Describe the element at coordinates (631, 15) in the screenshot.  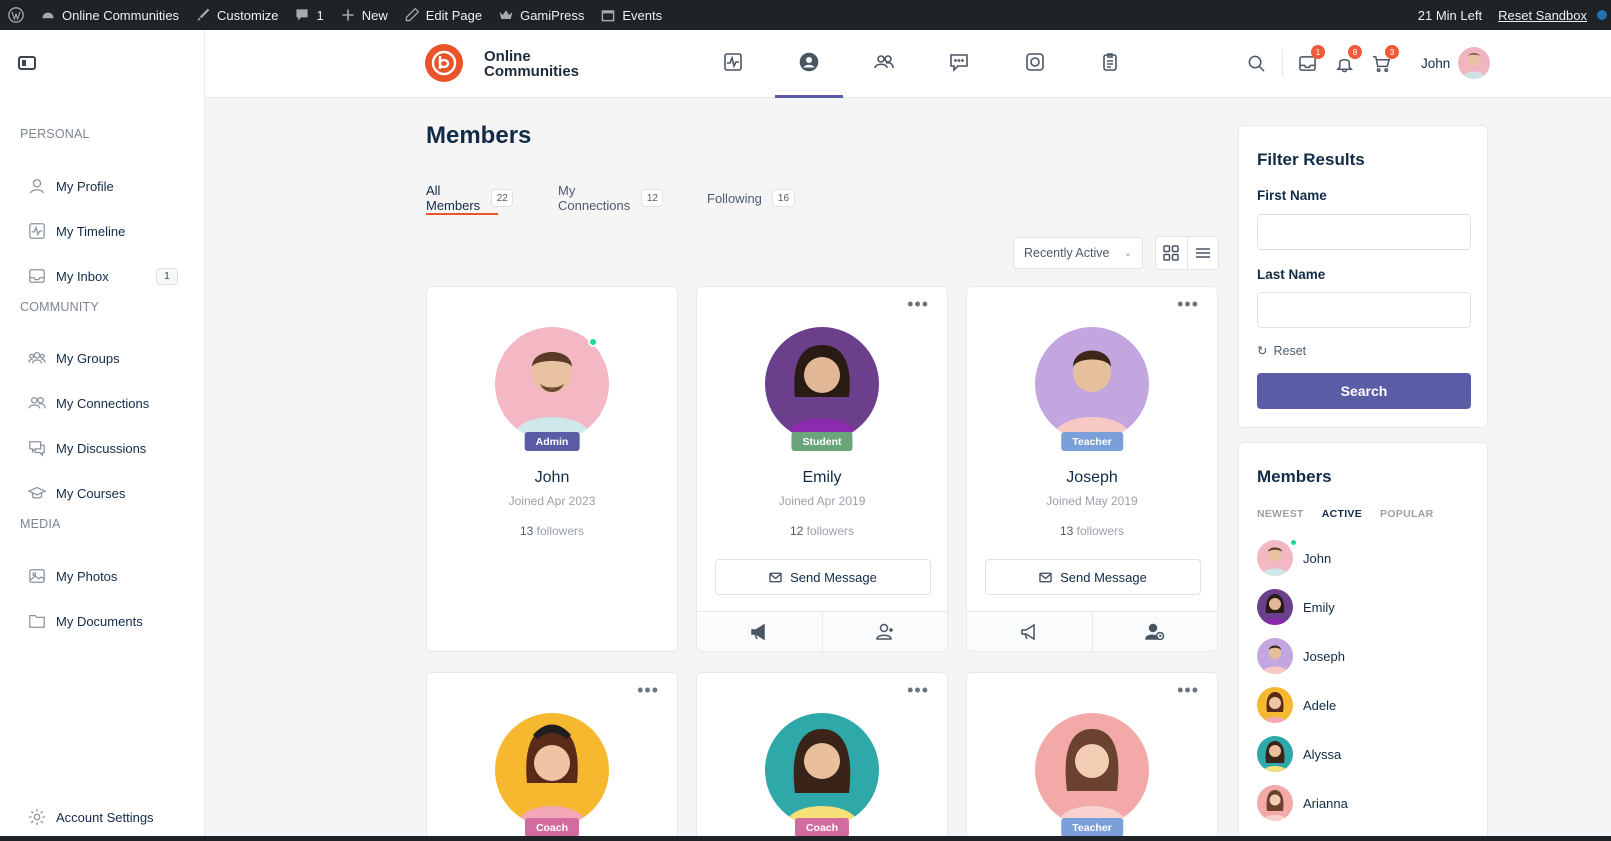
I see `events-link: Events` at that location.